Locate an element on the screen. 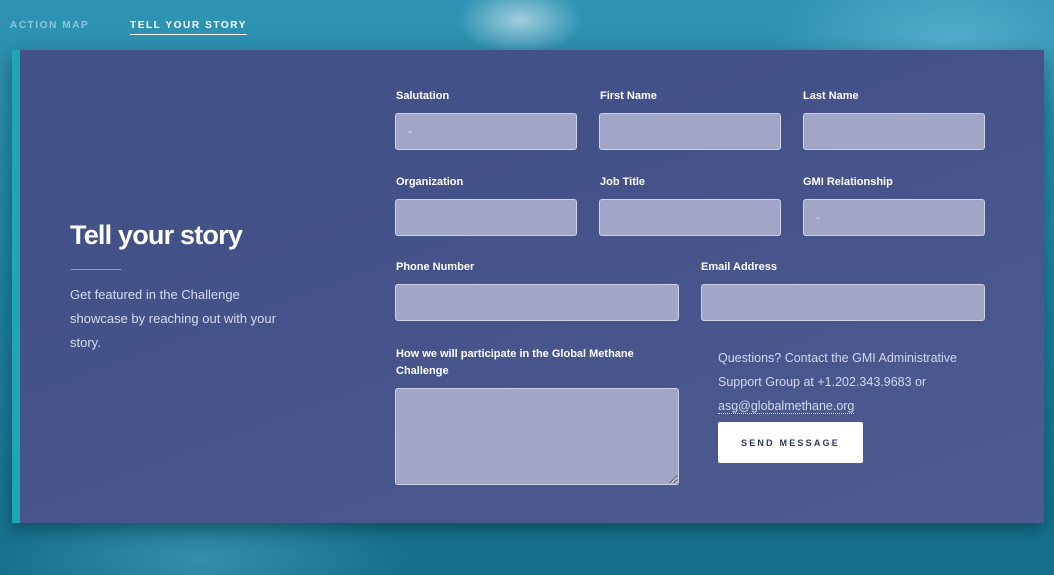 The width and height of the screenshot is (1054, 575). last-name-field is located at coordinates (894, 131).